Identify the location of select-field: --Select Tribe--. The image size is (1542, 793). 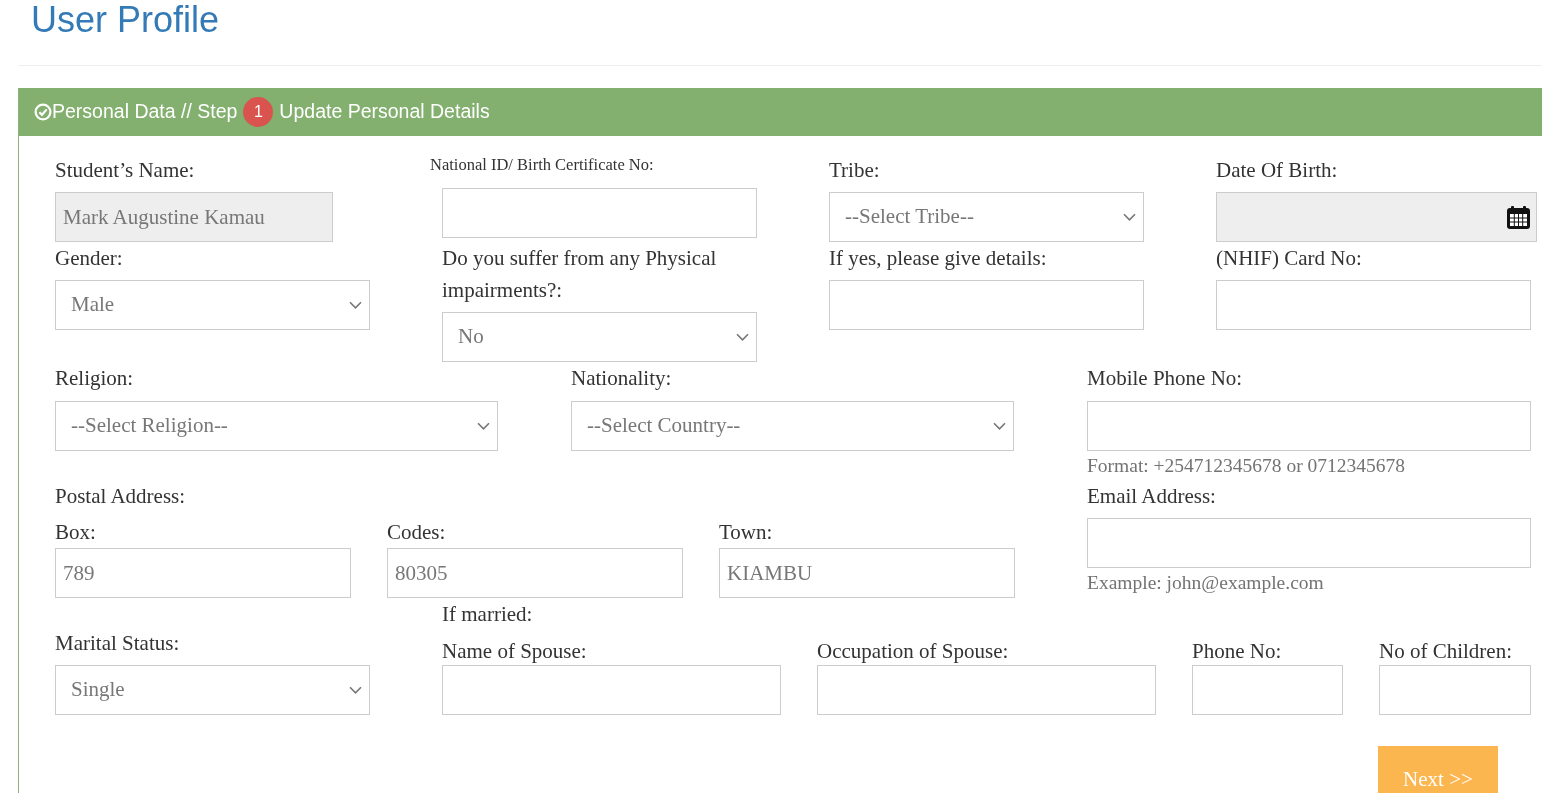
(986, 217).